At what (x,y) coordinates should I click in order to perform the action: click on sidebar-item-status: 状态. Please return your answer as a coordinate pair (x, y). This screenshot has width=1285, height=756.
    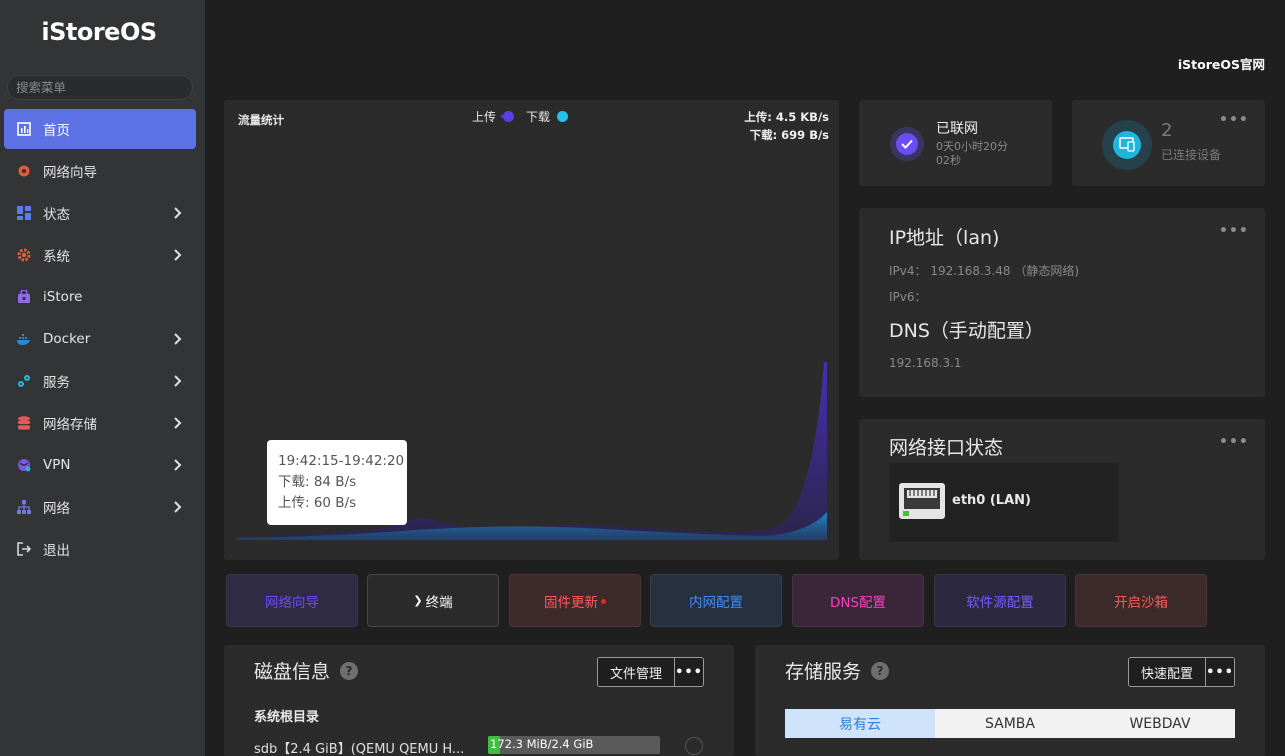
    Looking at the image, I should click on (100, 213).